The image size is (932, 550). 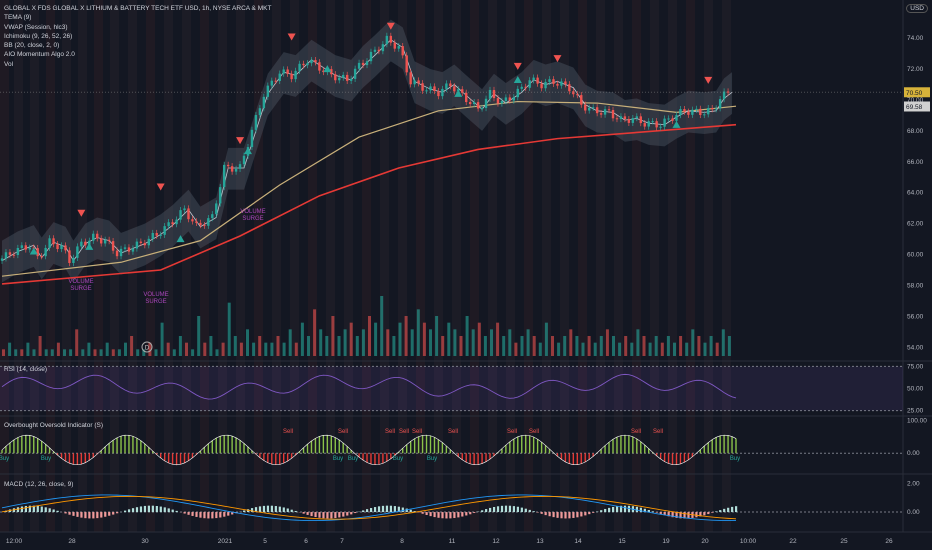 What do you see at coordinates (915, 38) in the screenshot?
I see `y-tick-label: 74.00` at bounding box center [915, 38].